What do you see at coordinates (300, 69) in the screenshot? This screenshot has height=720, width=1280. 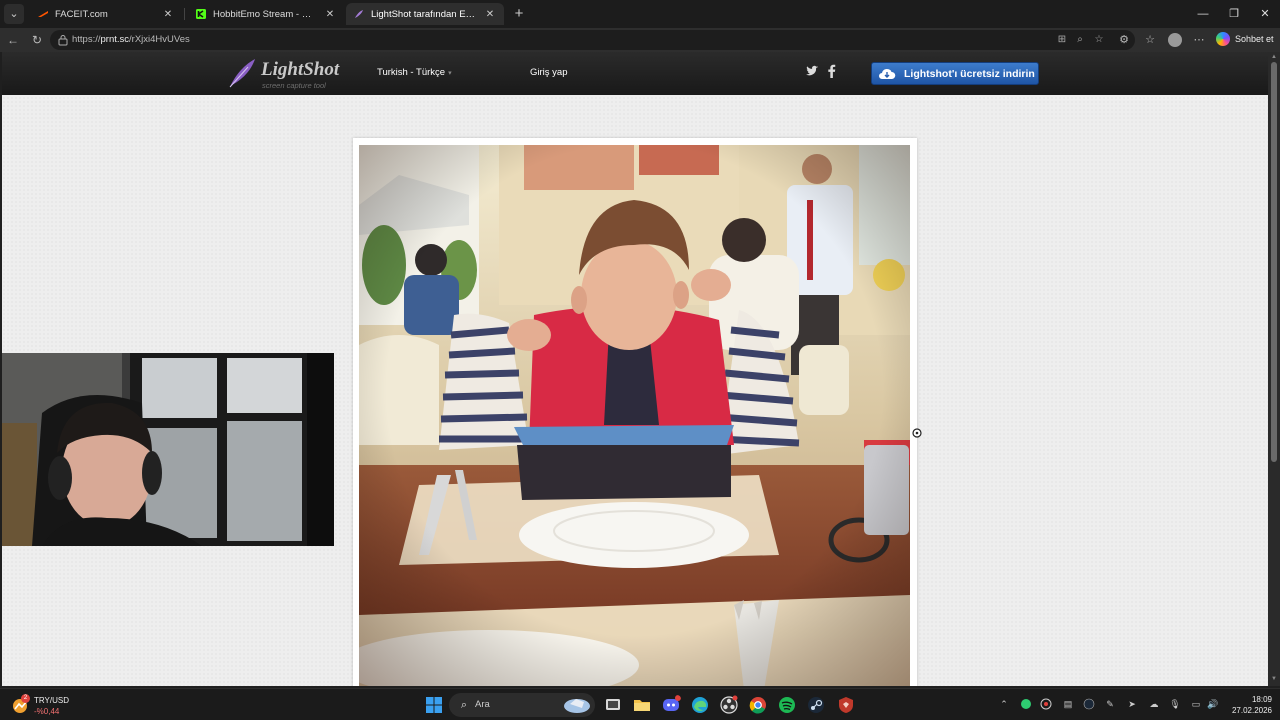 I see `brand-name: LightShot` at bounding box center [300, 69].